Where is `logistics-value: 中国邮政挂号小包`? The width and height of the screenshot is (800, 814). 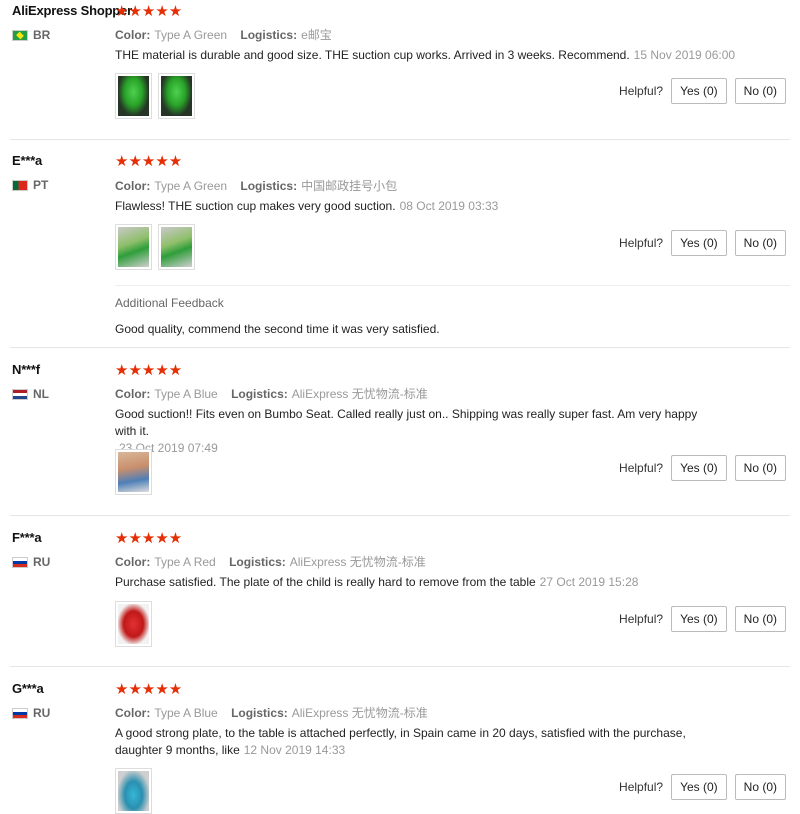
logistics-value: 中国邮政挂号小包 is located at coordinates (349, 186).